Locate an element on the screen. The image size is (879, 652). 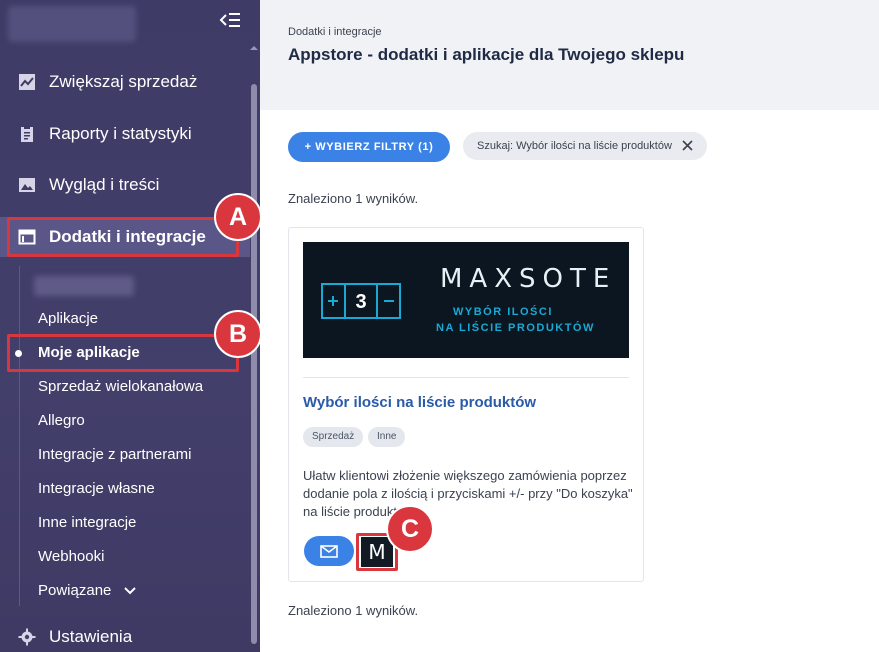
submenu-item-webhooki: Webhooki is located at coordinates (71, 557).